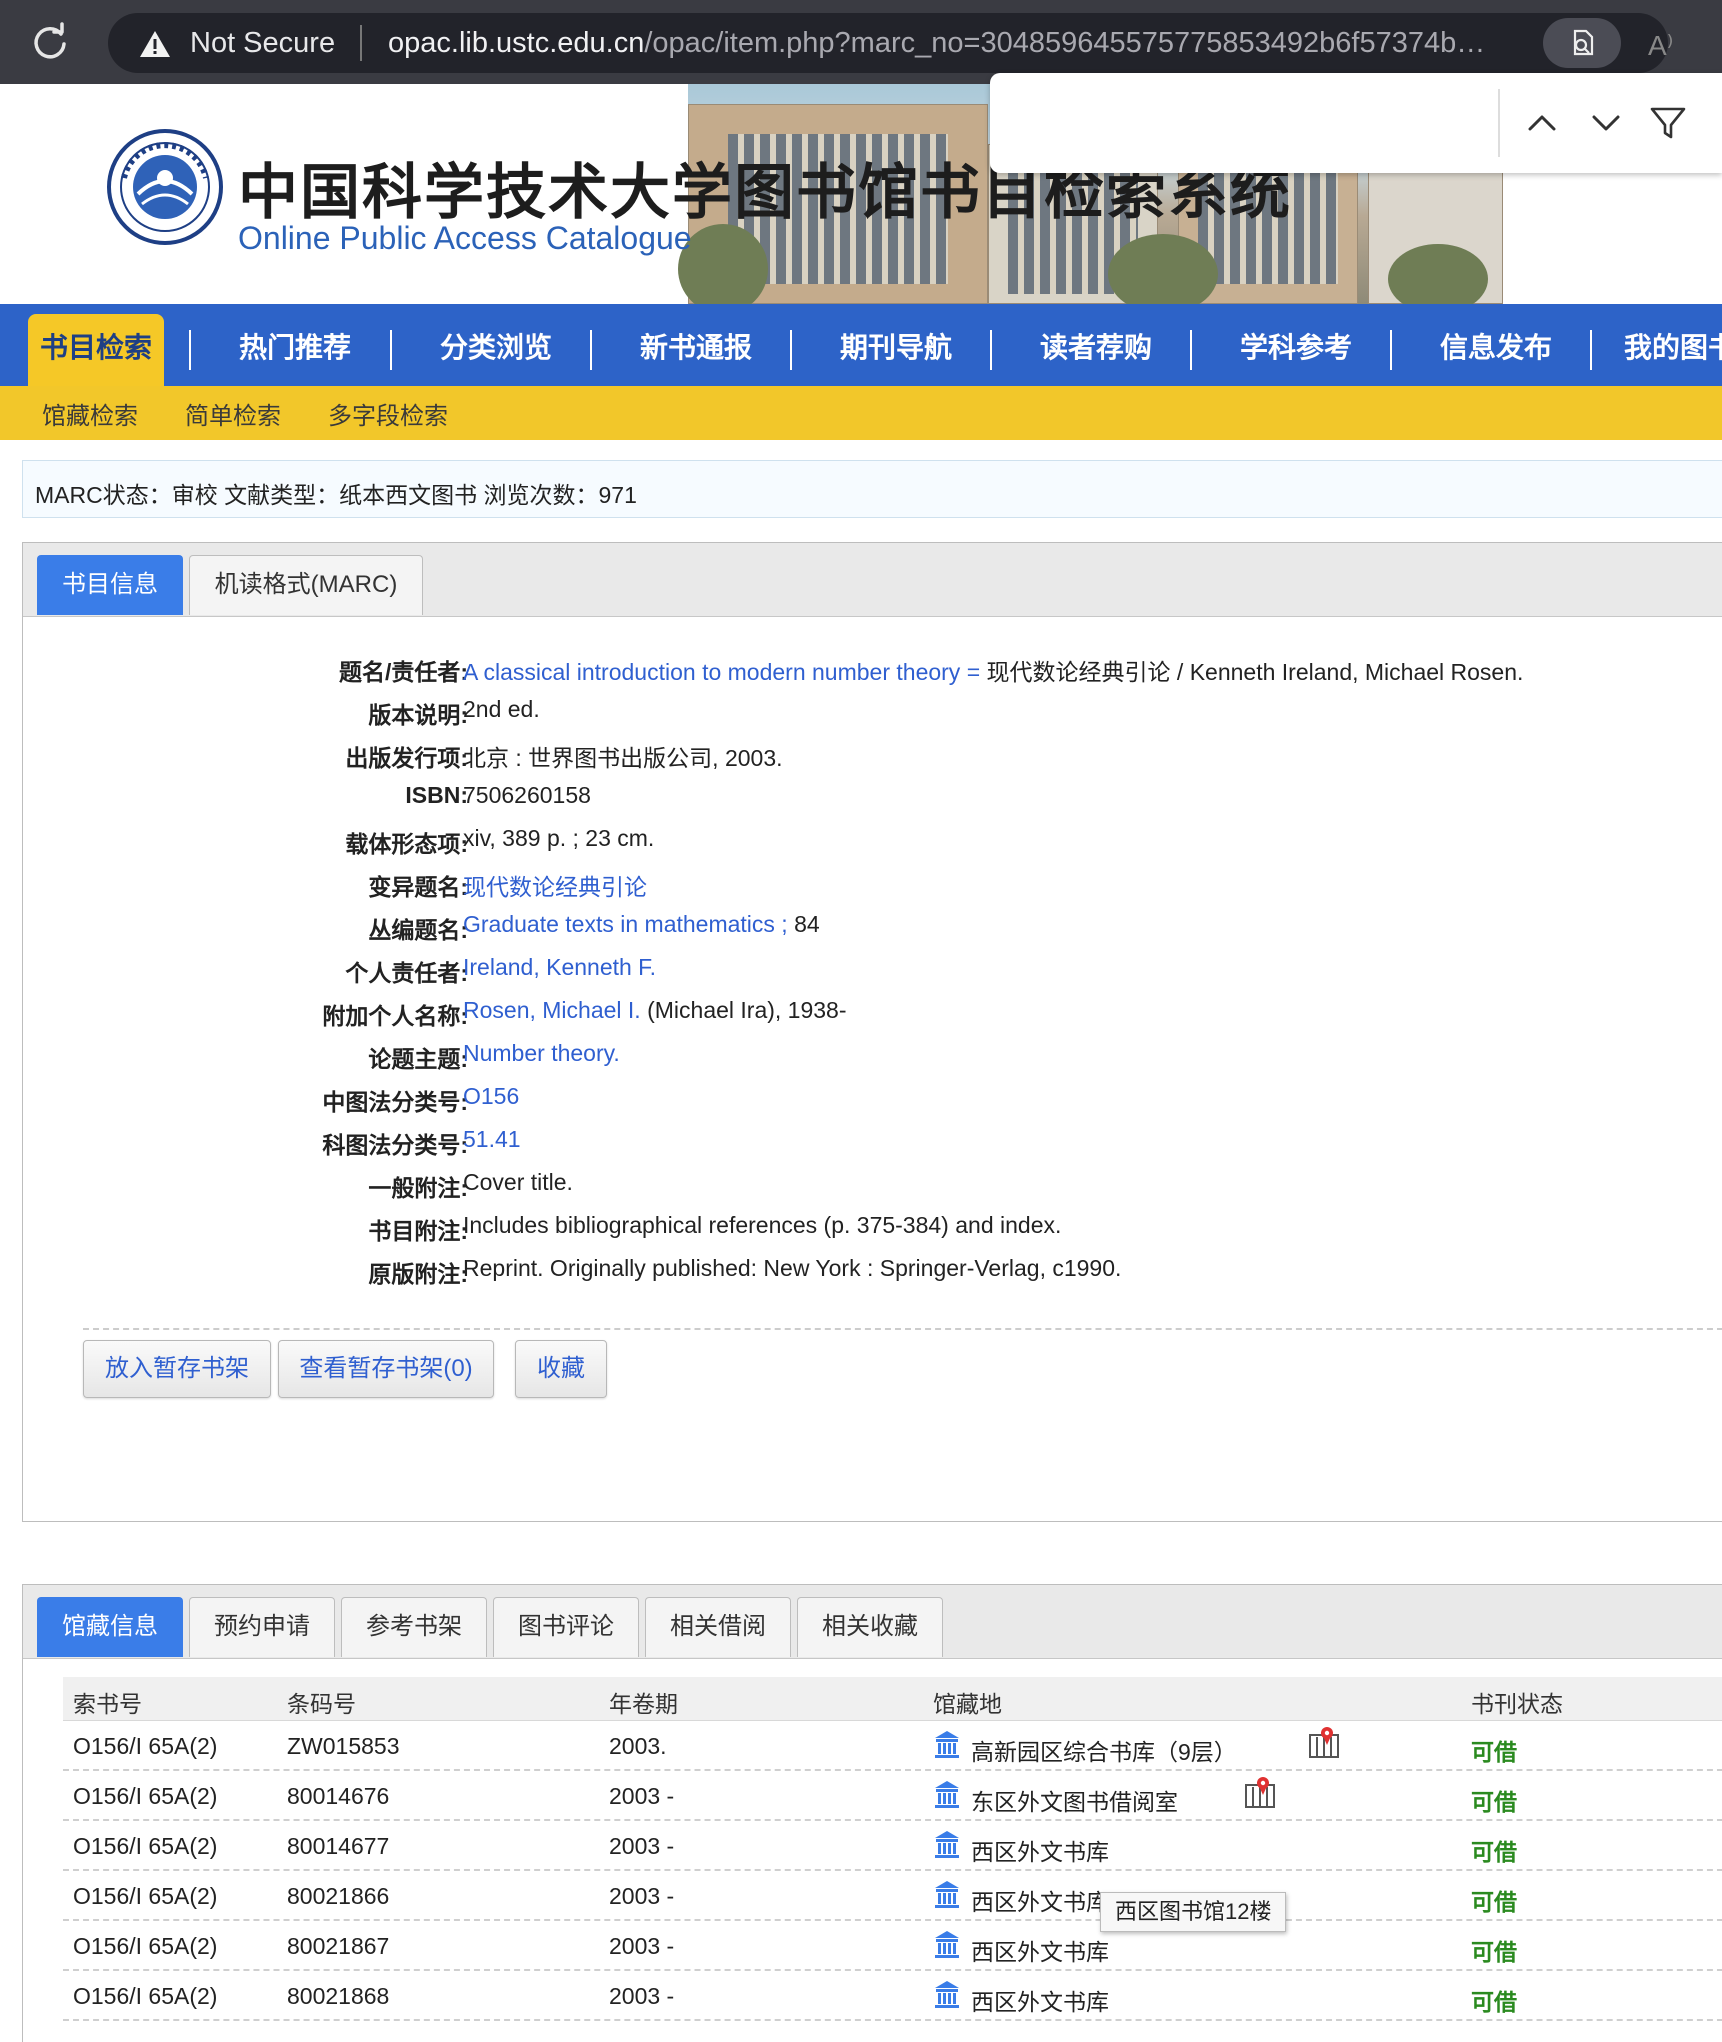 This screenshot has width=1722, height=2042. I want to click on marc-status-box: MARC状态：审校 文献类型：纸本西文图书 浏览次数：971, so click(872, 489).